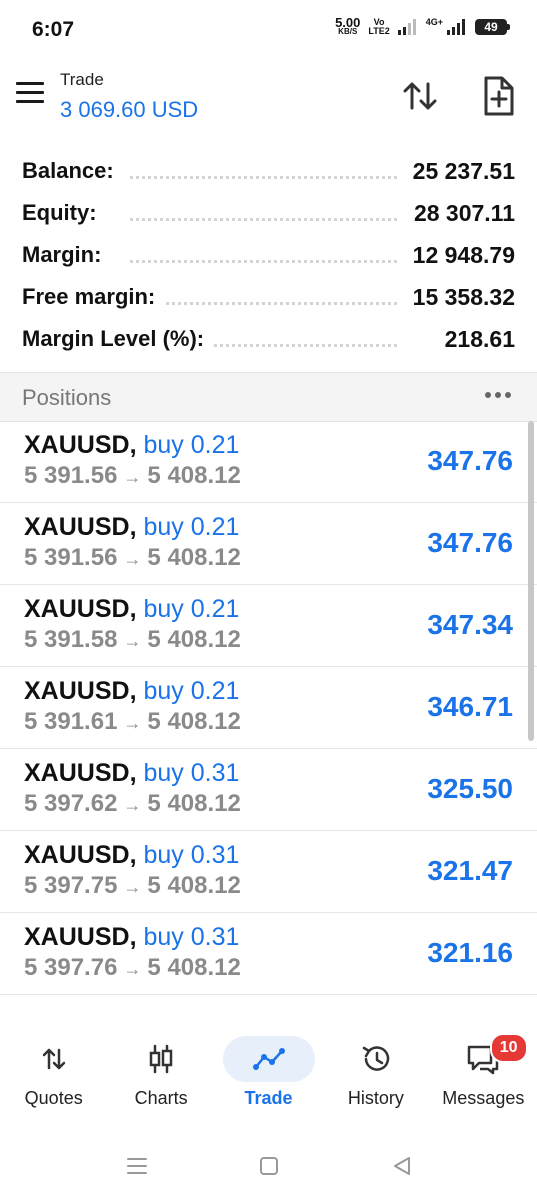  I want to click on signal-icon, so click(406, 27).